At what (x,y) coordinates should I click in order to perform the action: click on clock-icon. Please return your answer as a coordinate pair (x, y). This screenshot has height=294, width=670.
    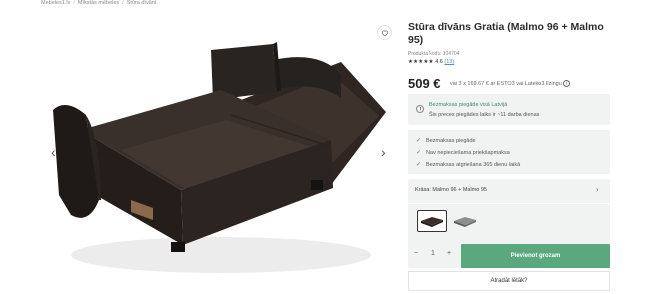
    Looking at the image, I should click on (420, 109).